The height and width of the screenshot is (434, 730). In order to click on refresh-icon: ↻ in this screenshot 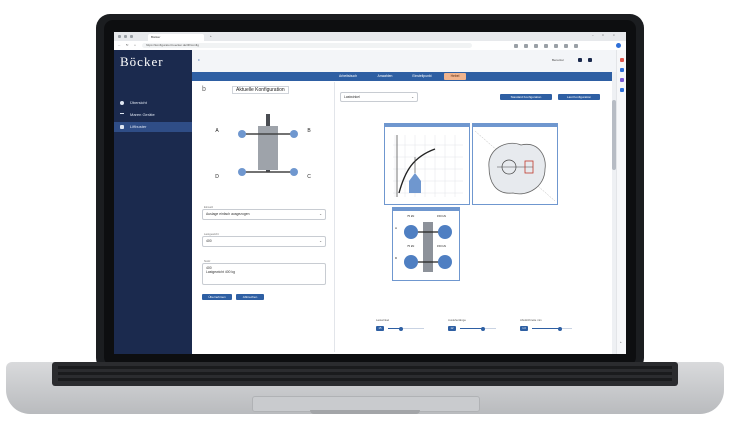, I will do `click(127, 45)`.